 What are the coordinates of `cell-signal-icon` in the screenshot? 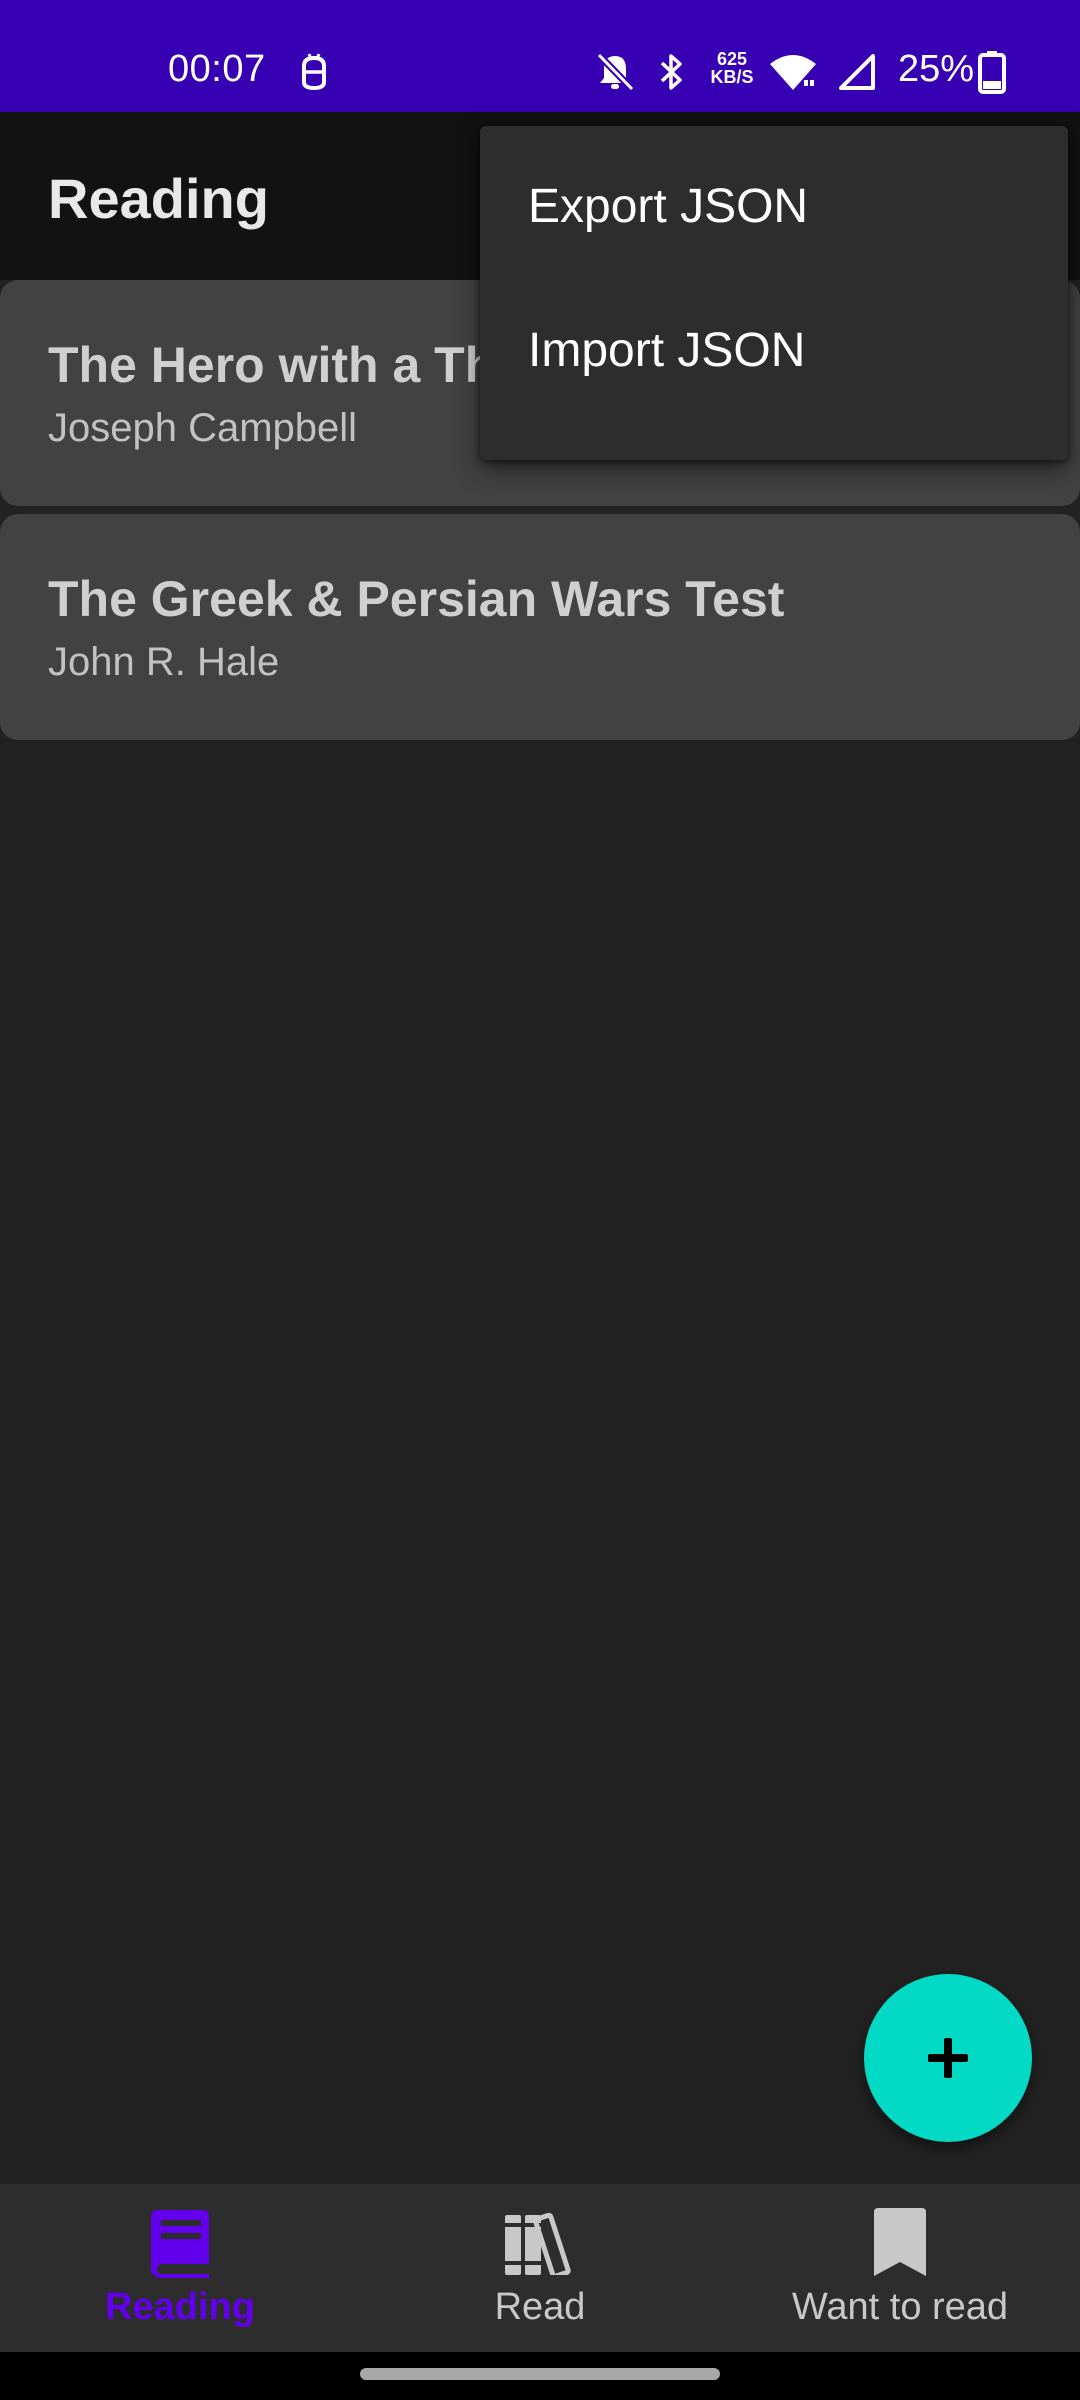 It's located at (857, 72).